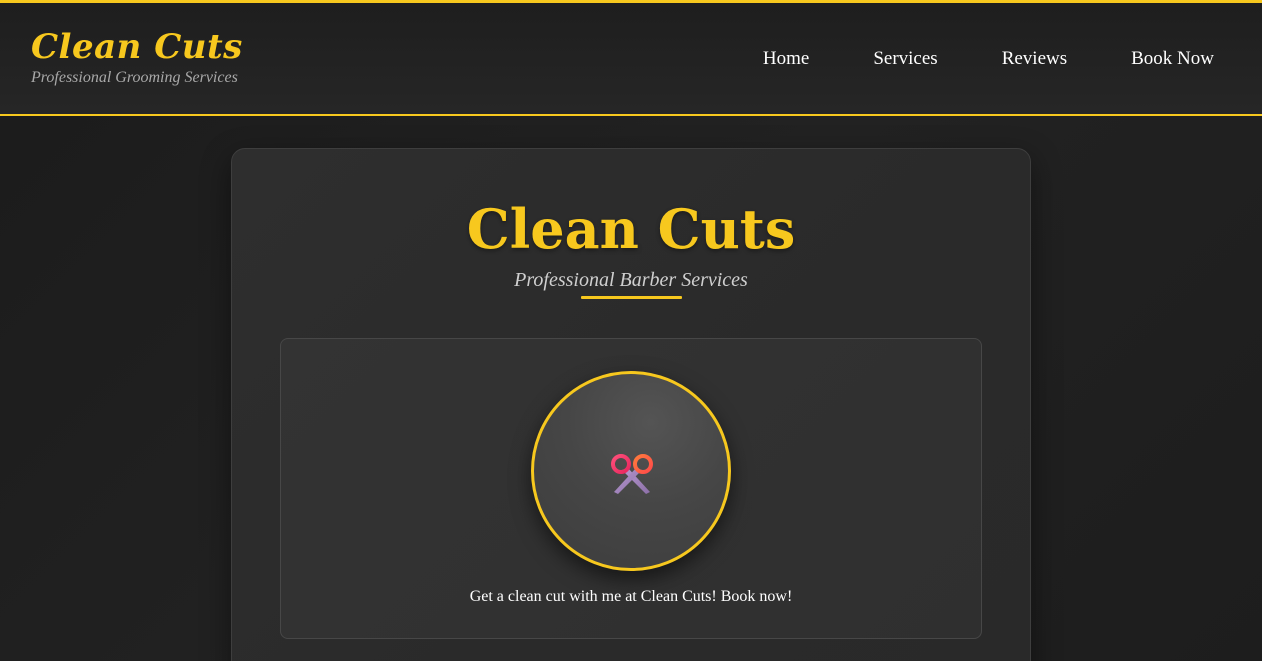 The width and height of the screenshot is (1262, 661). I want to click on hero-title: Clean Cuts, so click(631, 229).